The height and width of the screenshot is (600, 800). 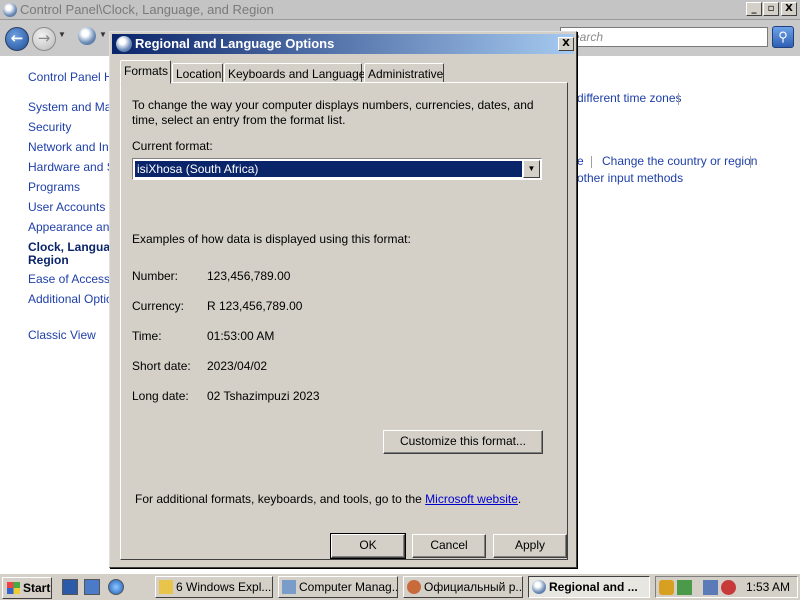 What do you see at coordinates (13, 588) in the screenshot?
I see `windows-logo-icon` at bounding box center [13, 588].